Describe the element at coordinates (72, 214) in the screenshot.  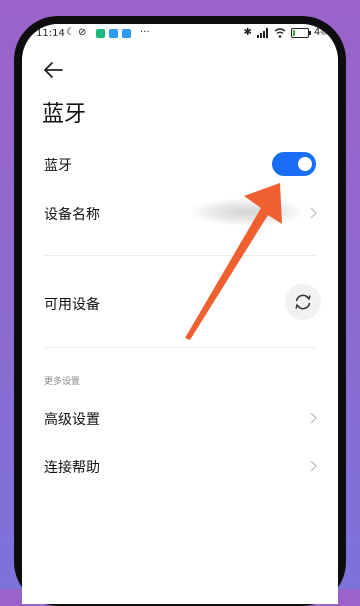
I see `device-name-label: 设备名称` at that location.